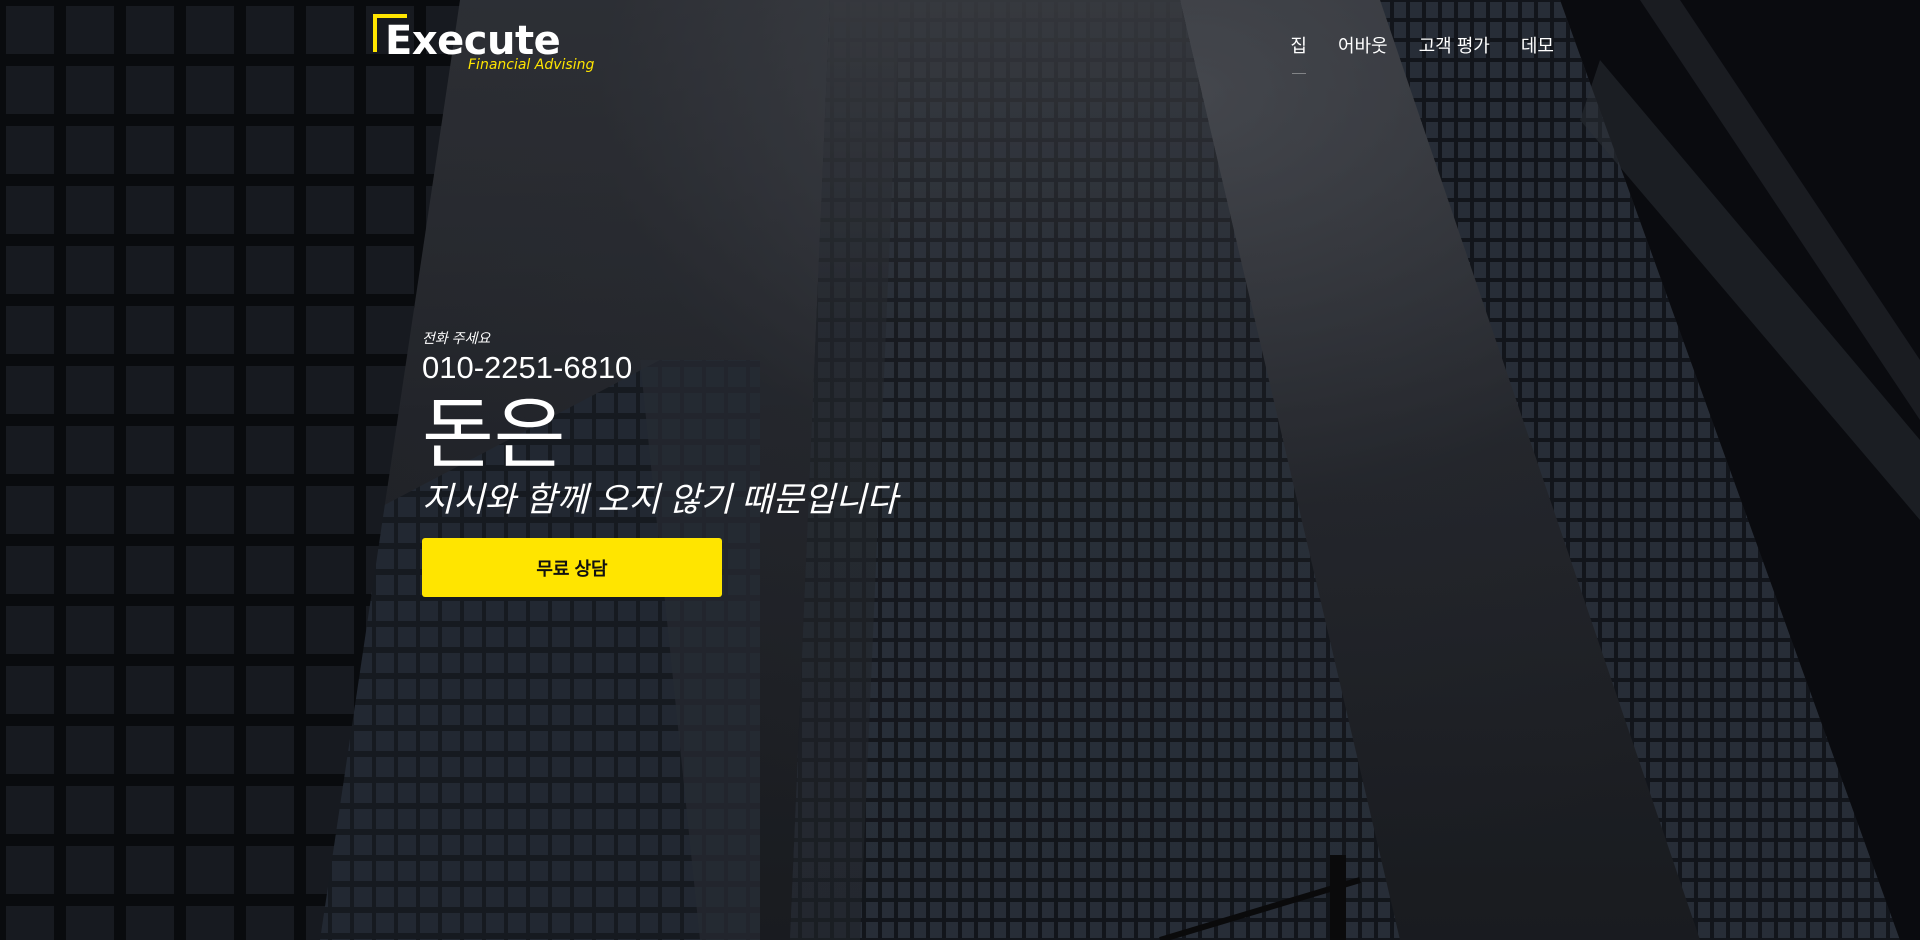 This screenshot has width=1920, height=940. Describe the element at coordinates (1454, 45) in the screenshot. I see `nav-item-testimonials: 고객 평가` at that location.